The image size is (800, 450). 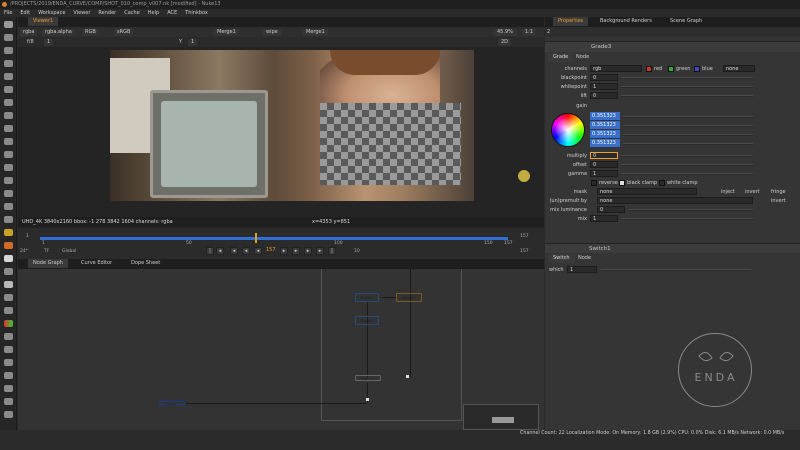 I want to click on plugin13-tool-icon, so click(x=8, y=388).